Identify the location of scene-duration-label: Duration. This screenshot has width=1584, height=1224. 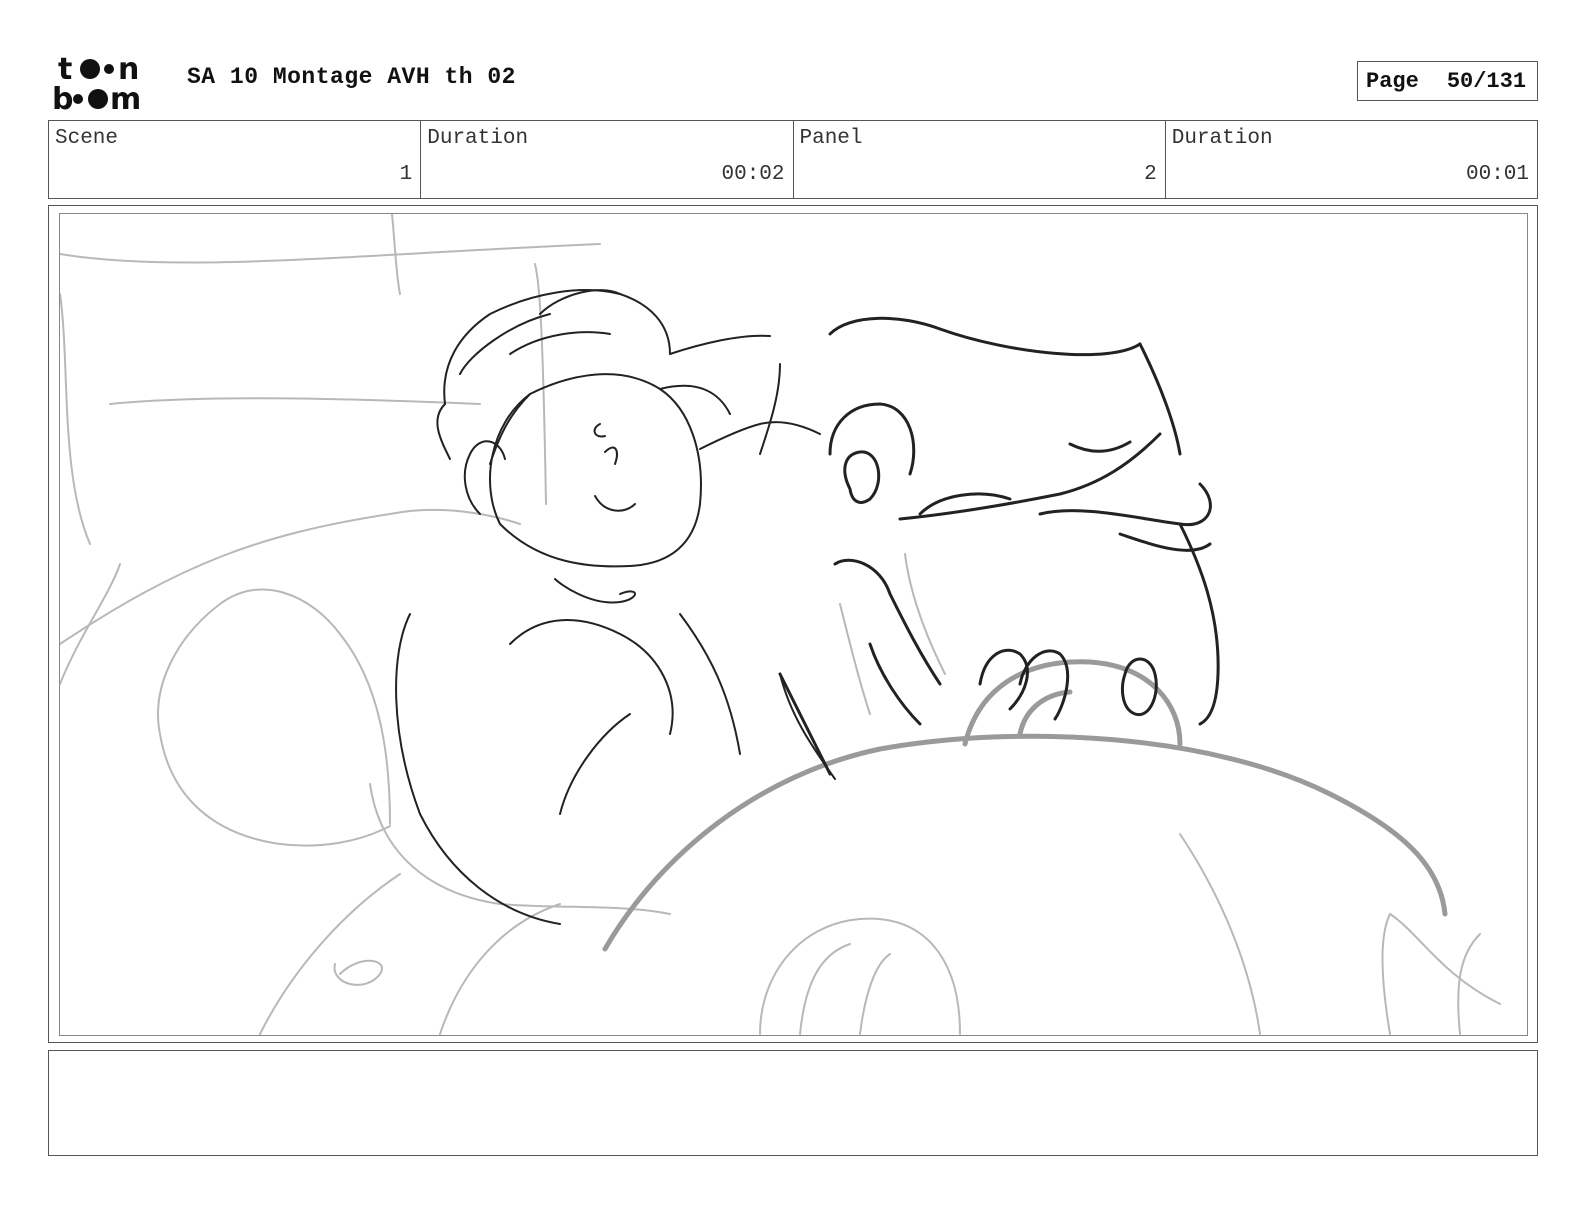
(478, 138).